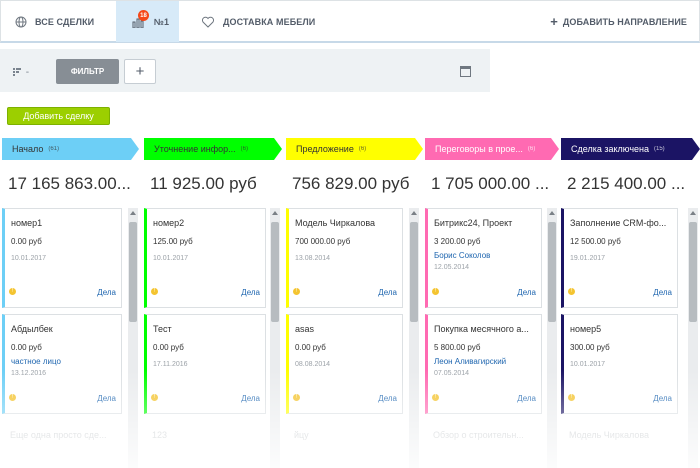 This screenshot has height=468, width=700. I want to click on deal-title: номер5, so click(585, 329).